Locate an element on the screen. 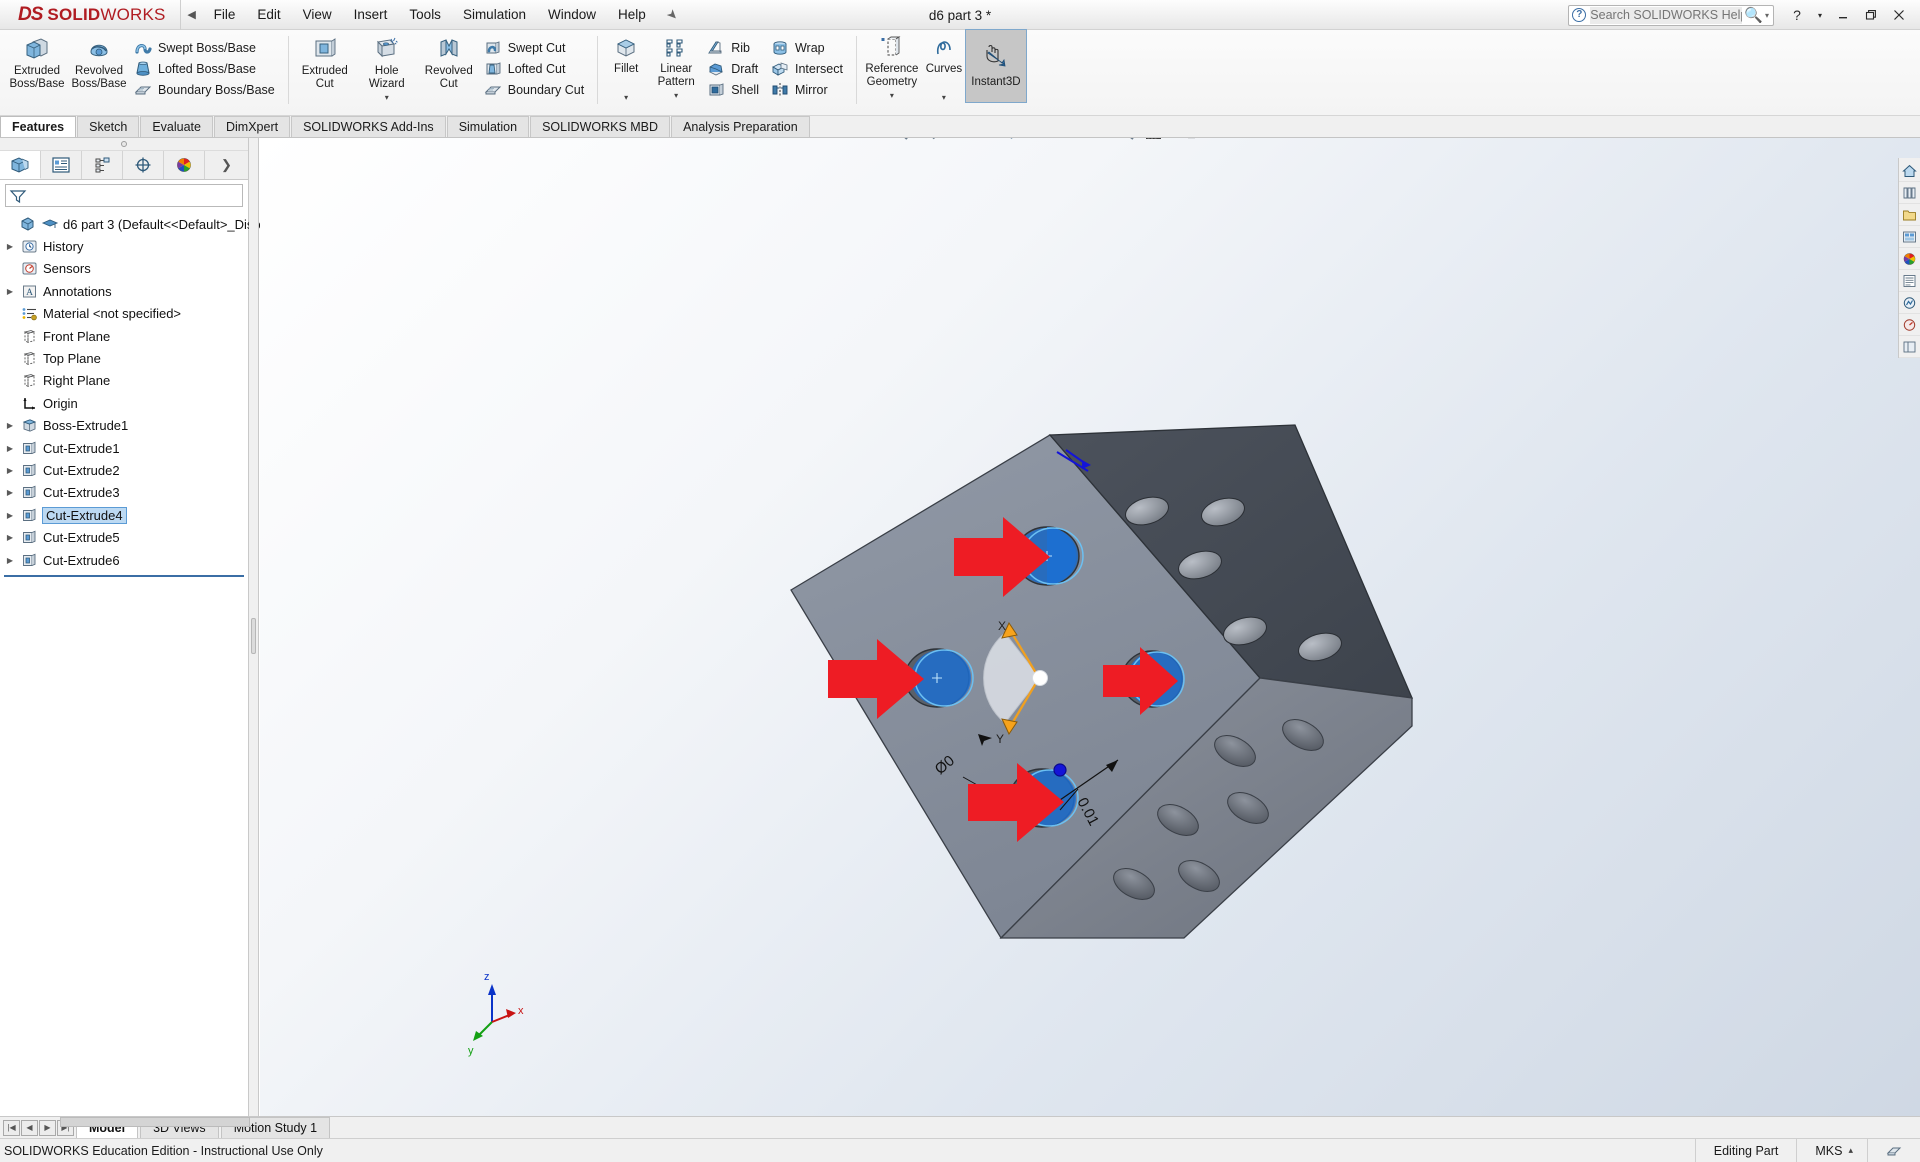 Image resolution: width=1920 pixels, height=1162 pixels. tree-item-top-plane: Top Plane is located at coordinates (124, 358).